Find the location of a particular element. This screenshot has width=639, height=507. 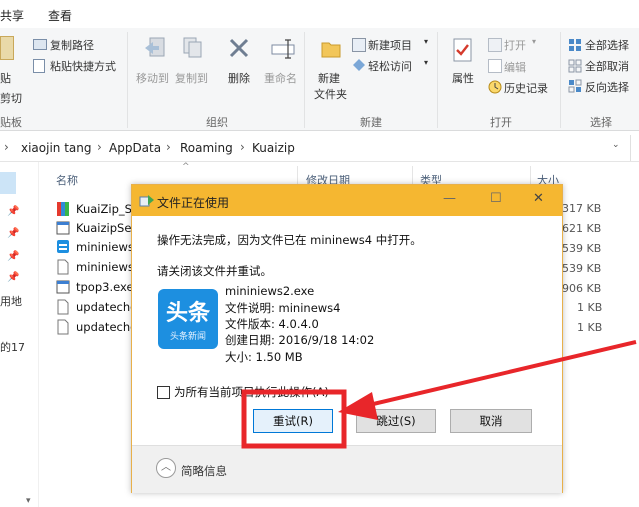

tab-share: 共享 is located at coordinates (12, 15).